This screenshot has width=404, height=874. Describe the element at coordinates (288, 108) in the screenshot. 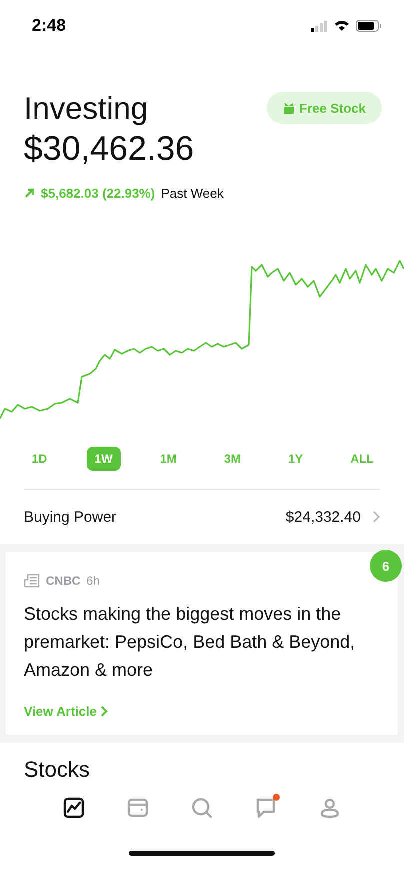

I see `gift-icon` at that location.